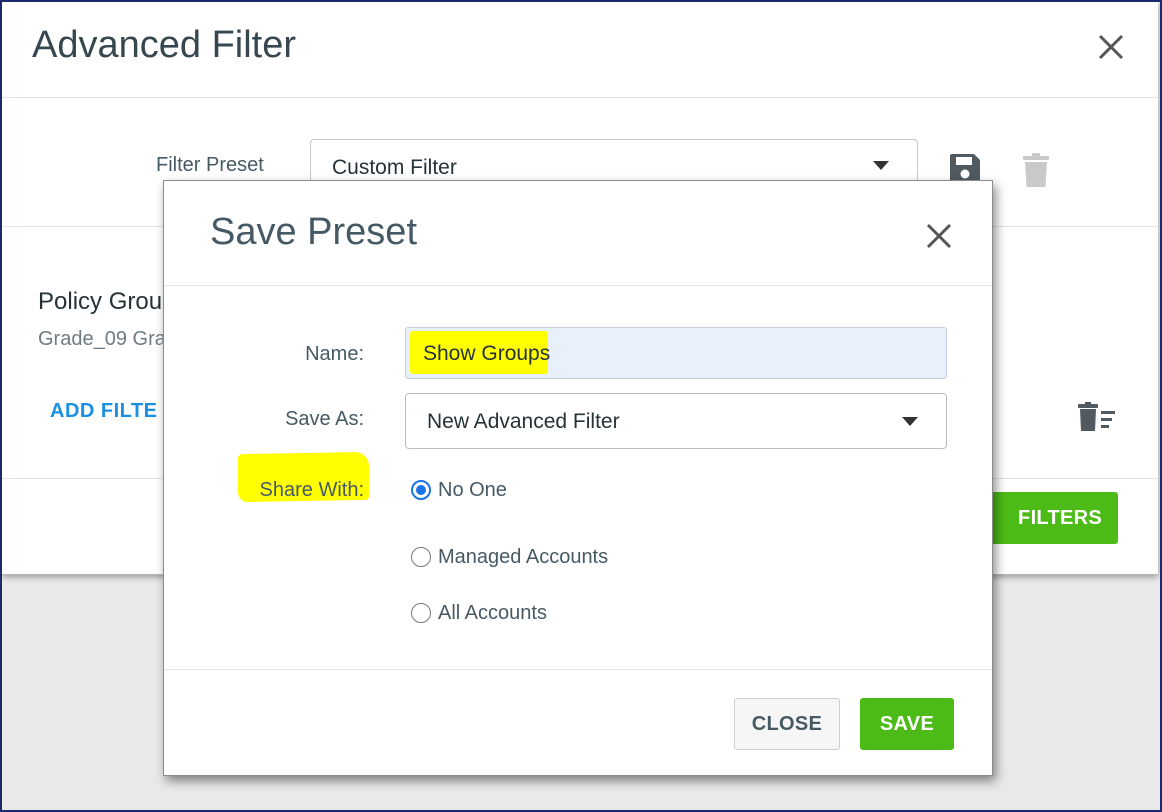 The width and height of the screenshot is (1162, 812). What do you see at coordinates (324, 419) in the screenshot?
I see `save-as-label: Save As:` at bounding box center [324, 419].